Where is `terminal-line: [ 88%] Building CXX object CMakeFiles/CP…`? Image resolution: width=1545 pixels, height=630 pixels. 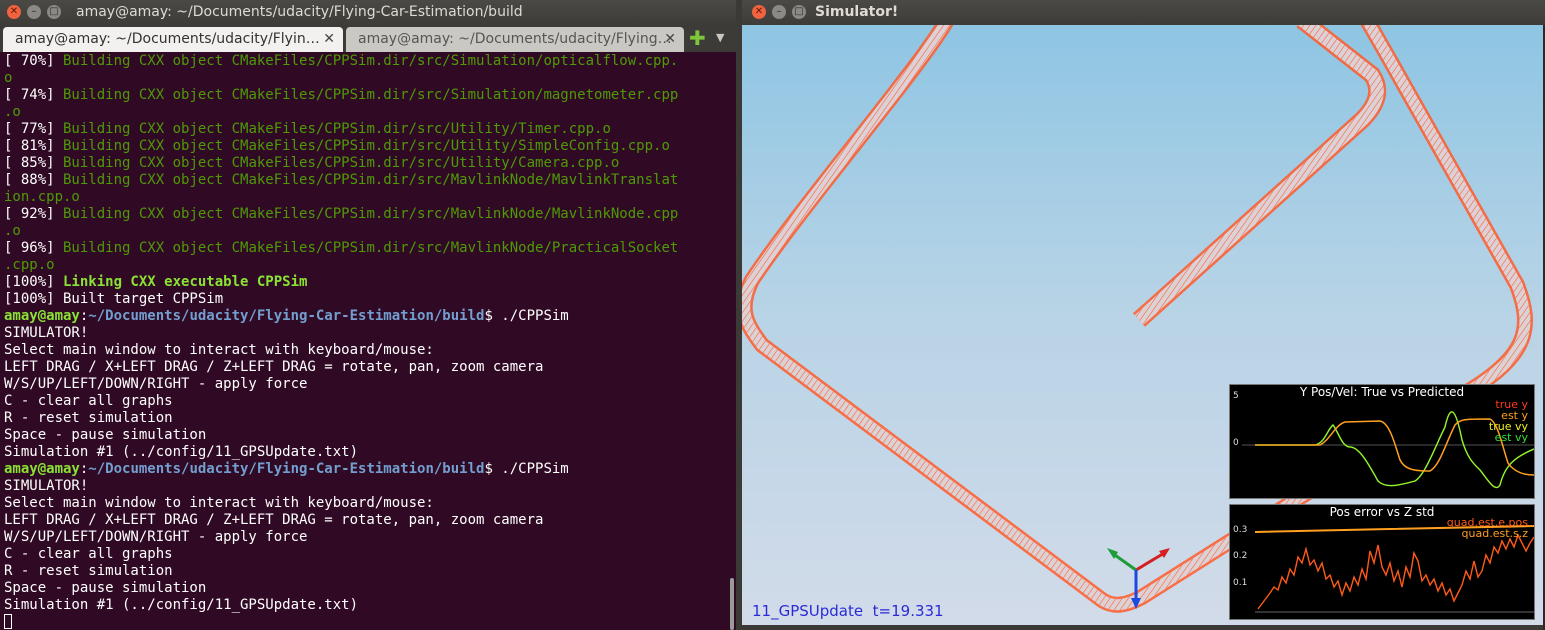 terminal-line: [ 88%] Building CXX object CMakeFiles/CP… is located at coordinates (364, 180).